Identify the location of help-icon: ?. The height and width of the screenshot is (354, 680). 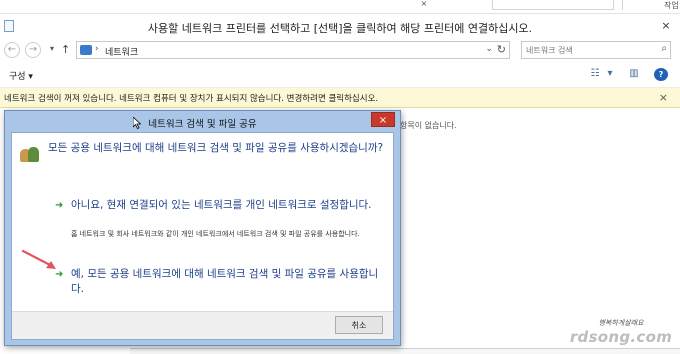
(661, 74).